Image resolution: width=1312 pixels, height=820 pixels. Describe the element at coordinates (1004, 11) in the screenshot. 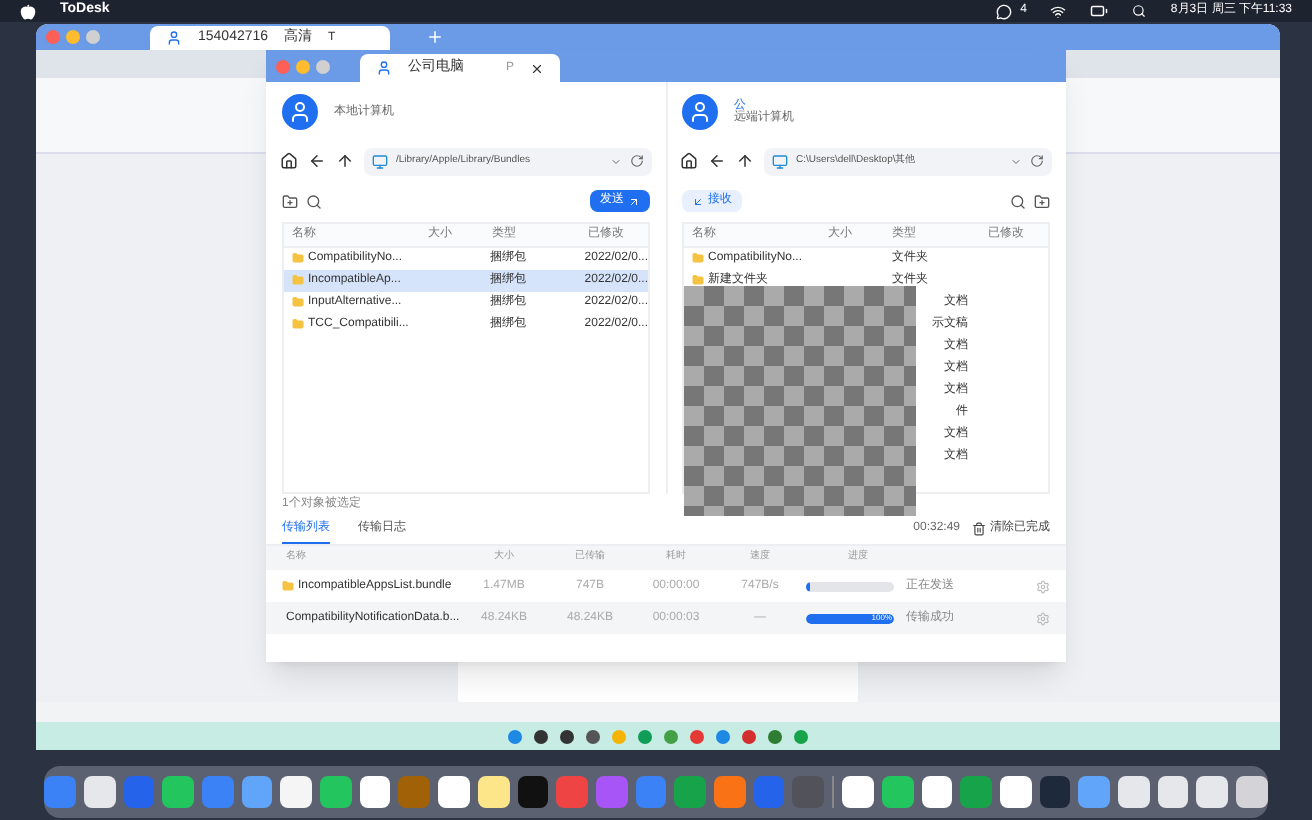

I see `chat-icon` at that location.